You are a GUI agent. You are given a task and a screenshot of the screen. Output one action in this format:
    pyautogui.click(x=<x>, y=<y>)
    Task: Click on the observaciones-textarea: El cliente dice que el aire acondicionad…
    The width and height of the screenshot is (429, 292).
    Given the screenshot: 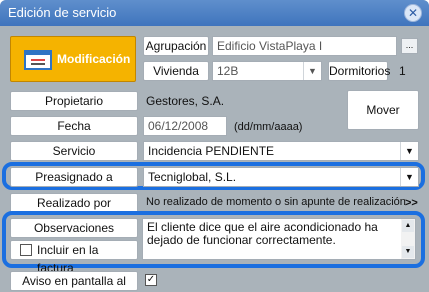 What is the action you would take?
    pyautogui.click(x=279, y=239)
    